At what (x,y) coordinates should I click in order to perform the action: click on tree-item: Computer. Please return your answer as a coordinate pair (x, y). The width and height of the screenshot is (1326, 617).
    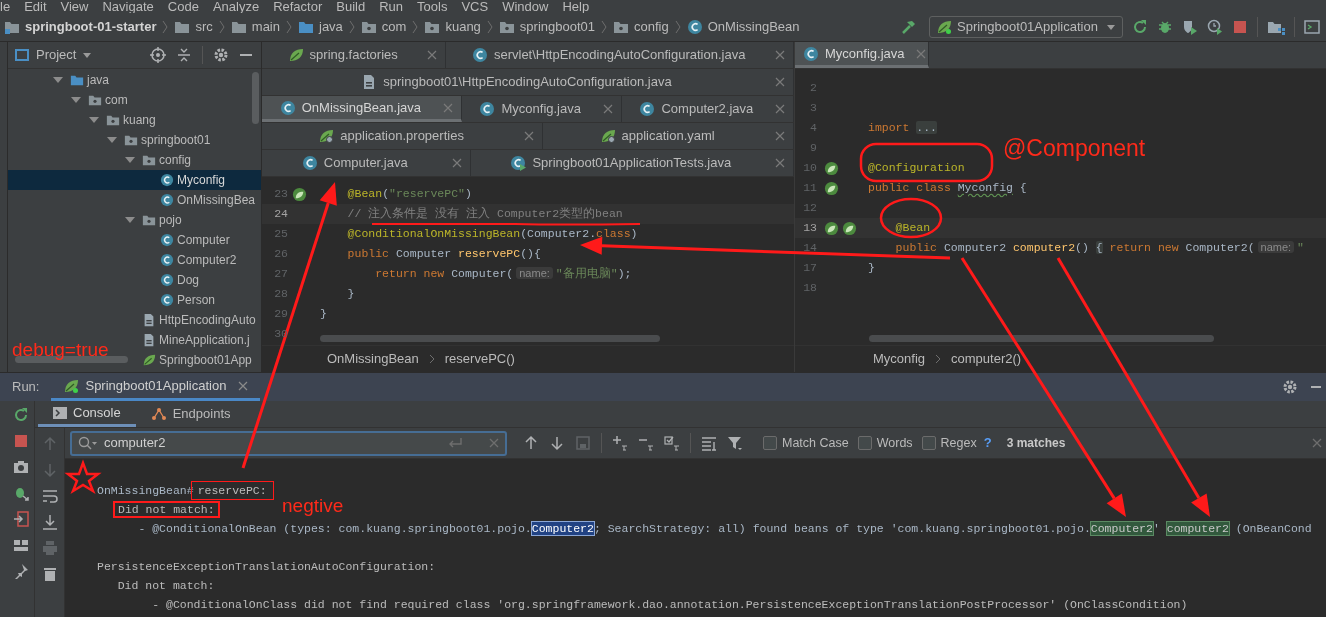
    Looking at the image, I should click on (186, 240).